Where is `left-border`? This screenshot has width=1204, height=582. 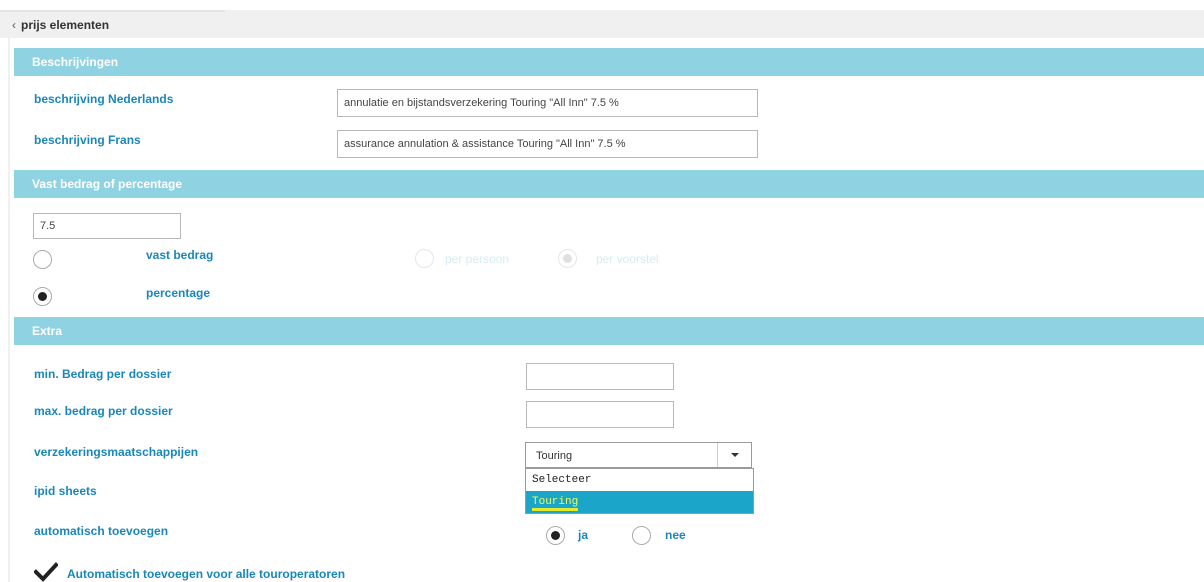 left-border is located at coordinates (9, 310).